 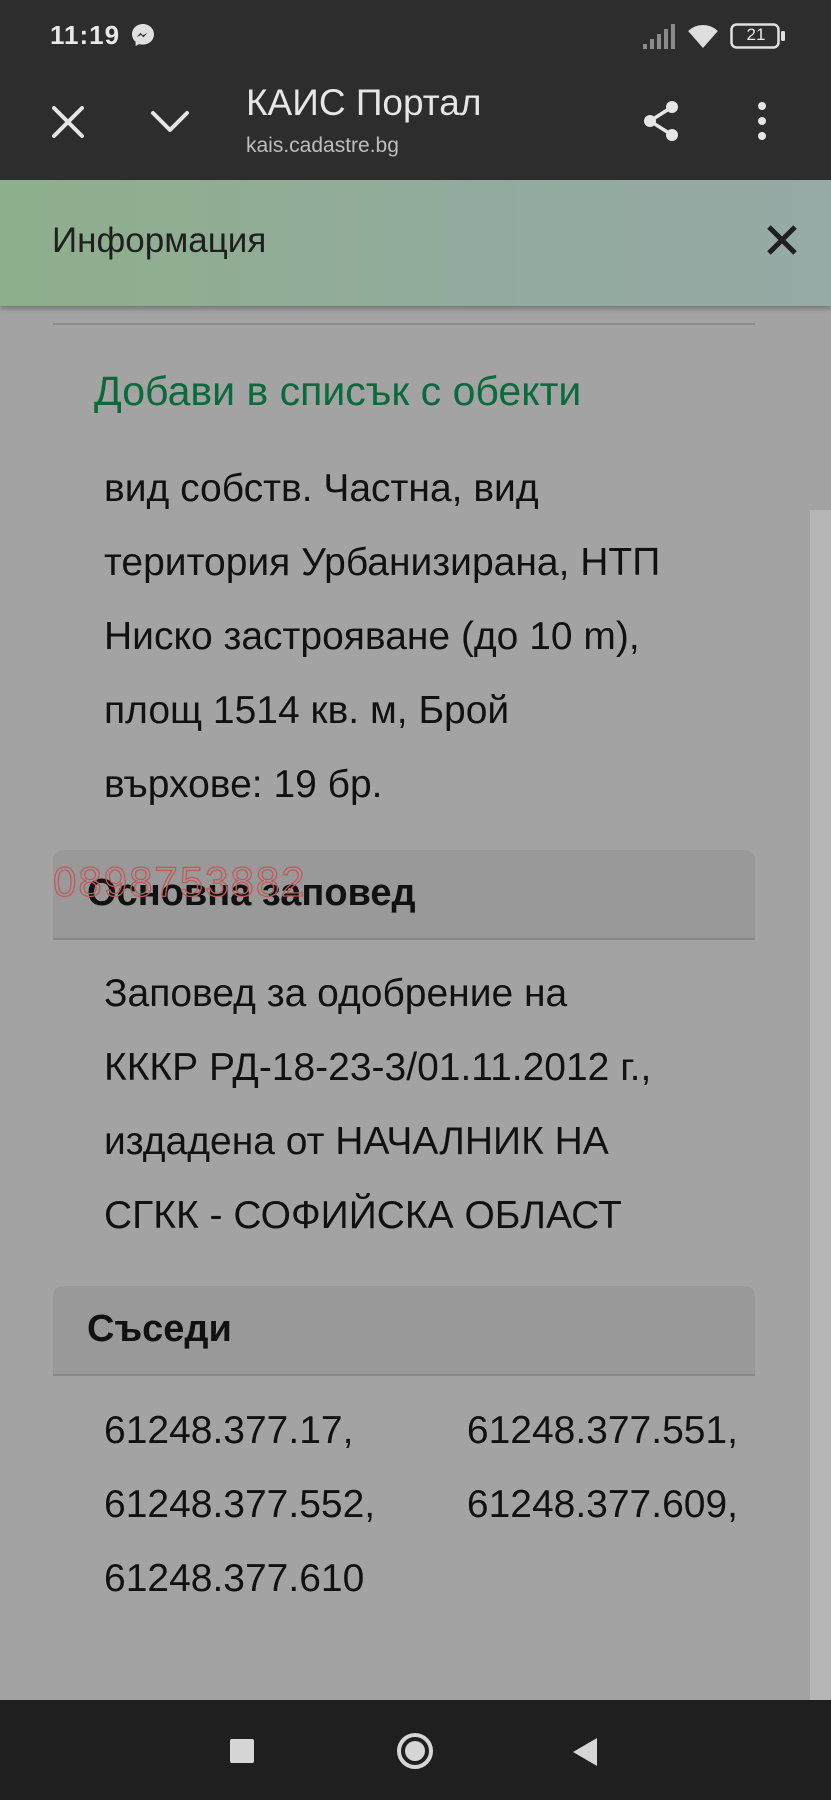 What do you see at coordinates (382, 562) in the screenshot?
I see `property-line: територия Урбанизирана, НТП` at bounding box center [382, 562].